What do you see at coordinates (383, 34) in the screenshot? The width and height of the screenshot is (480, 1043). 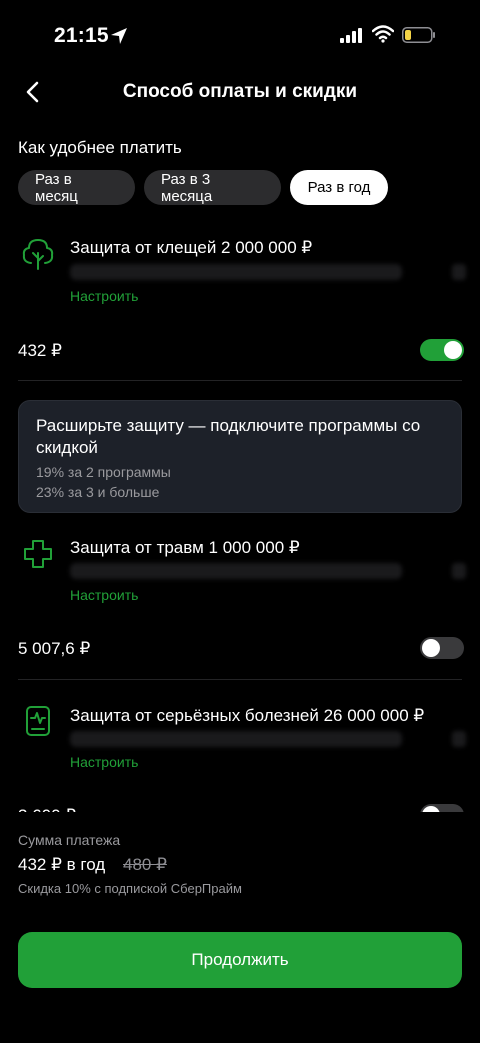 I see `wifi-icon` at bounding box center [383, 34].